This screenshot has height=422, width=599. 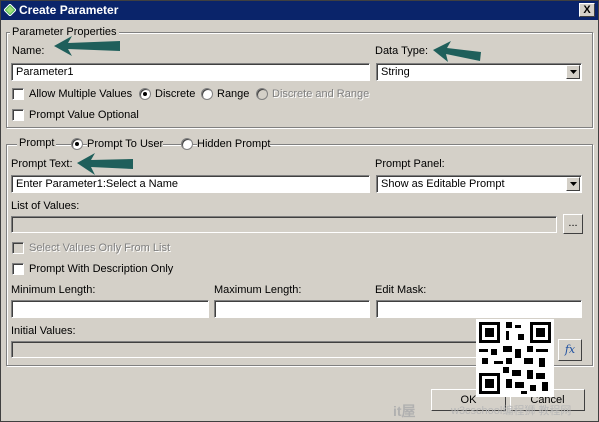 What do you see at coordinates (18, 248) in the screenshot?
I see `select-from-list-checkbox` at bounding box center [18, 248].